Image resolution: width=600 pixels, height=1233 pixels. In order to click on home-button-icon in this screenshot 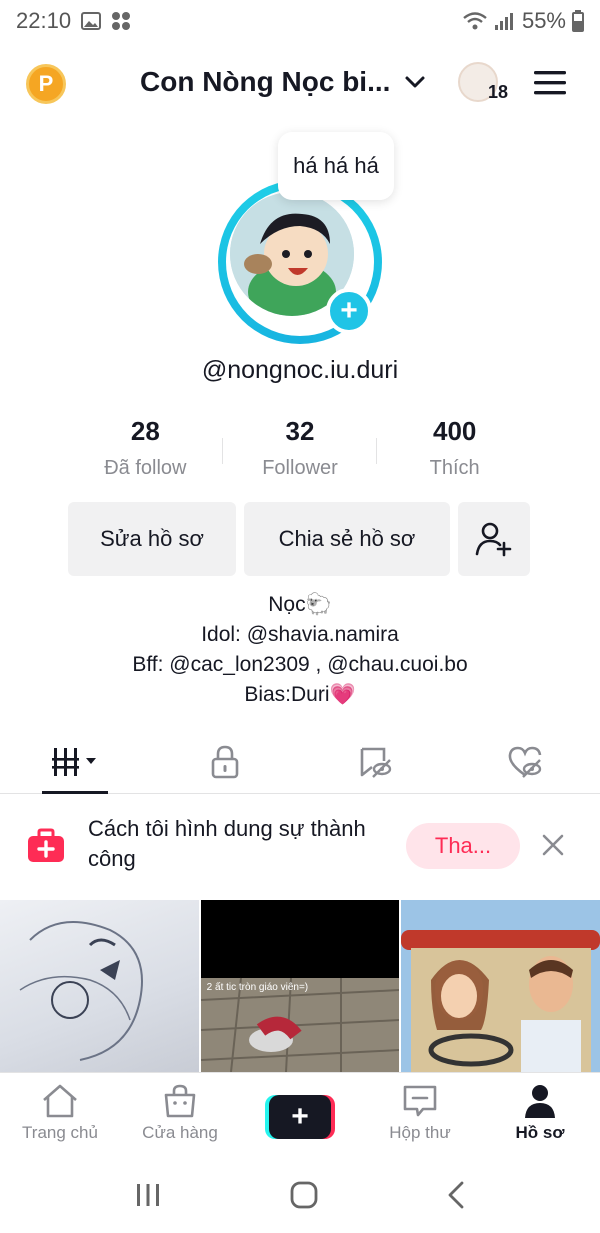, I will do `click(304, 1195)`.